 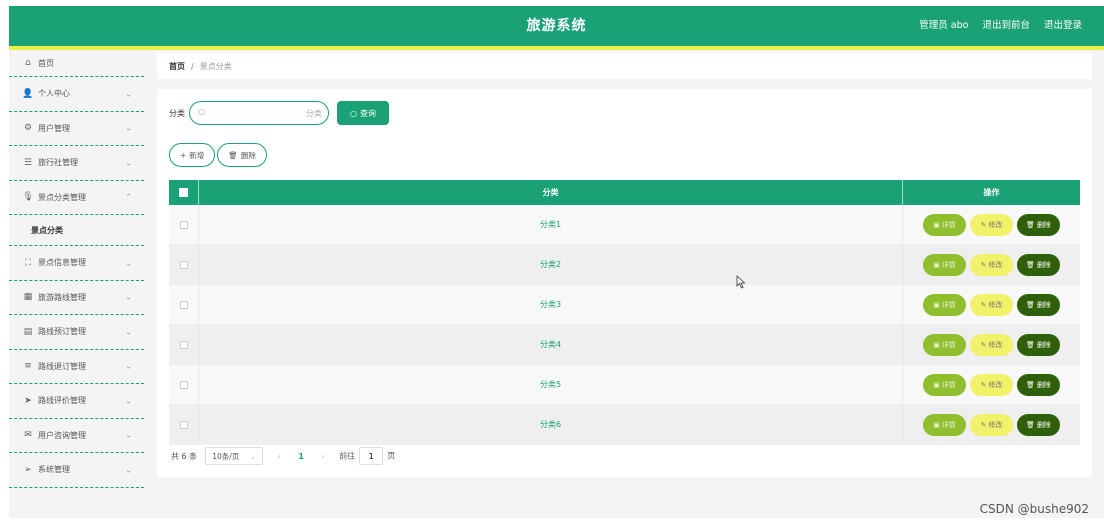 I want to click on chat-icon: ✉, so click(x=28, y=435).